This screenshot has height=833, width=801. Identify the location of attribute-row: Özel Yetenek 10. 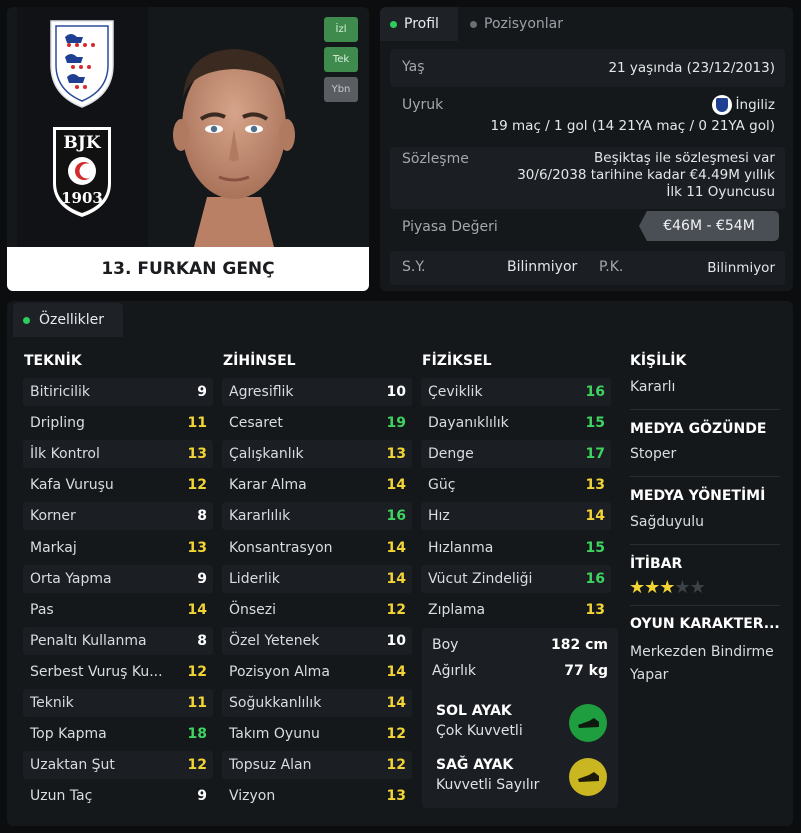
(317, 640).